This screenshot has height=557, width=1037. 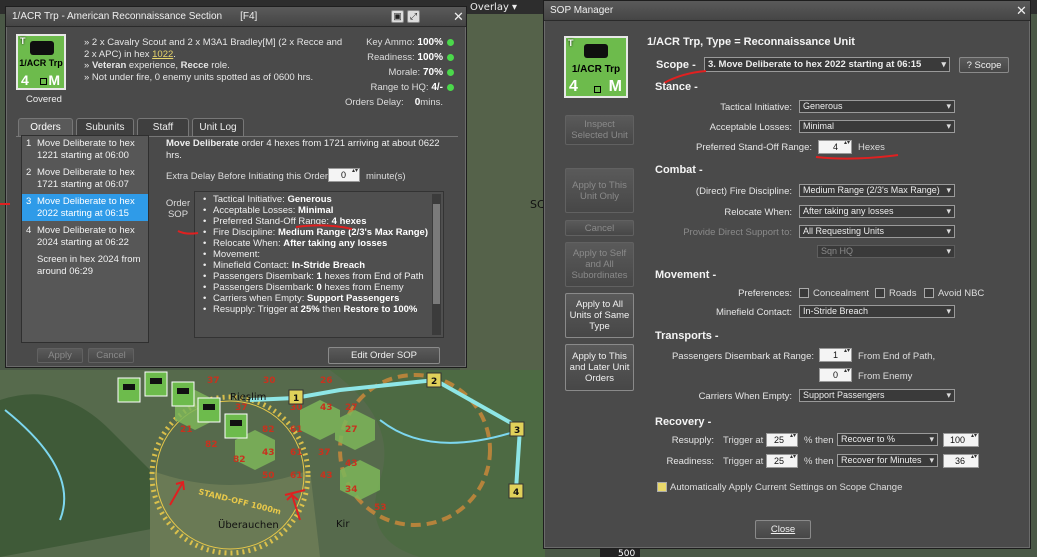 I want to click on town-label-uberauchen: Überauchen, so click(x=248, y=524).